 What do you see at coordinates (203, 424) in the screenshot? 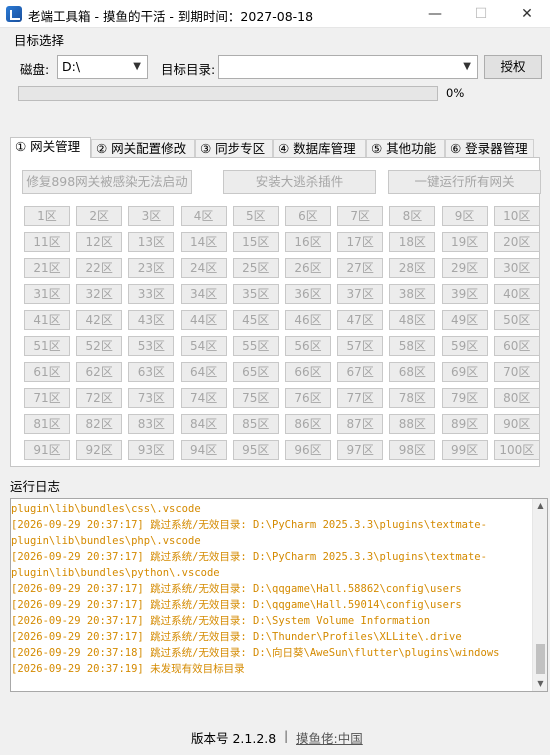
I see `zone-button-84: 84区` at bounding box center [203, 424].